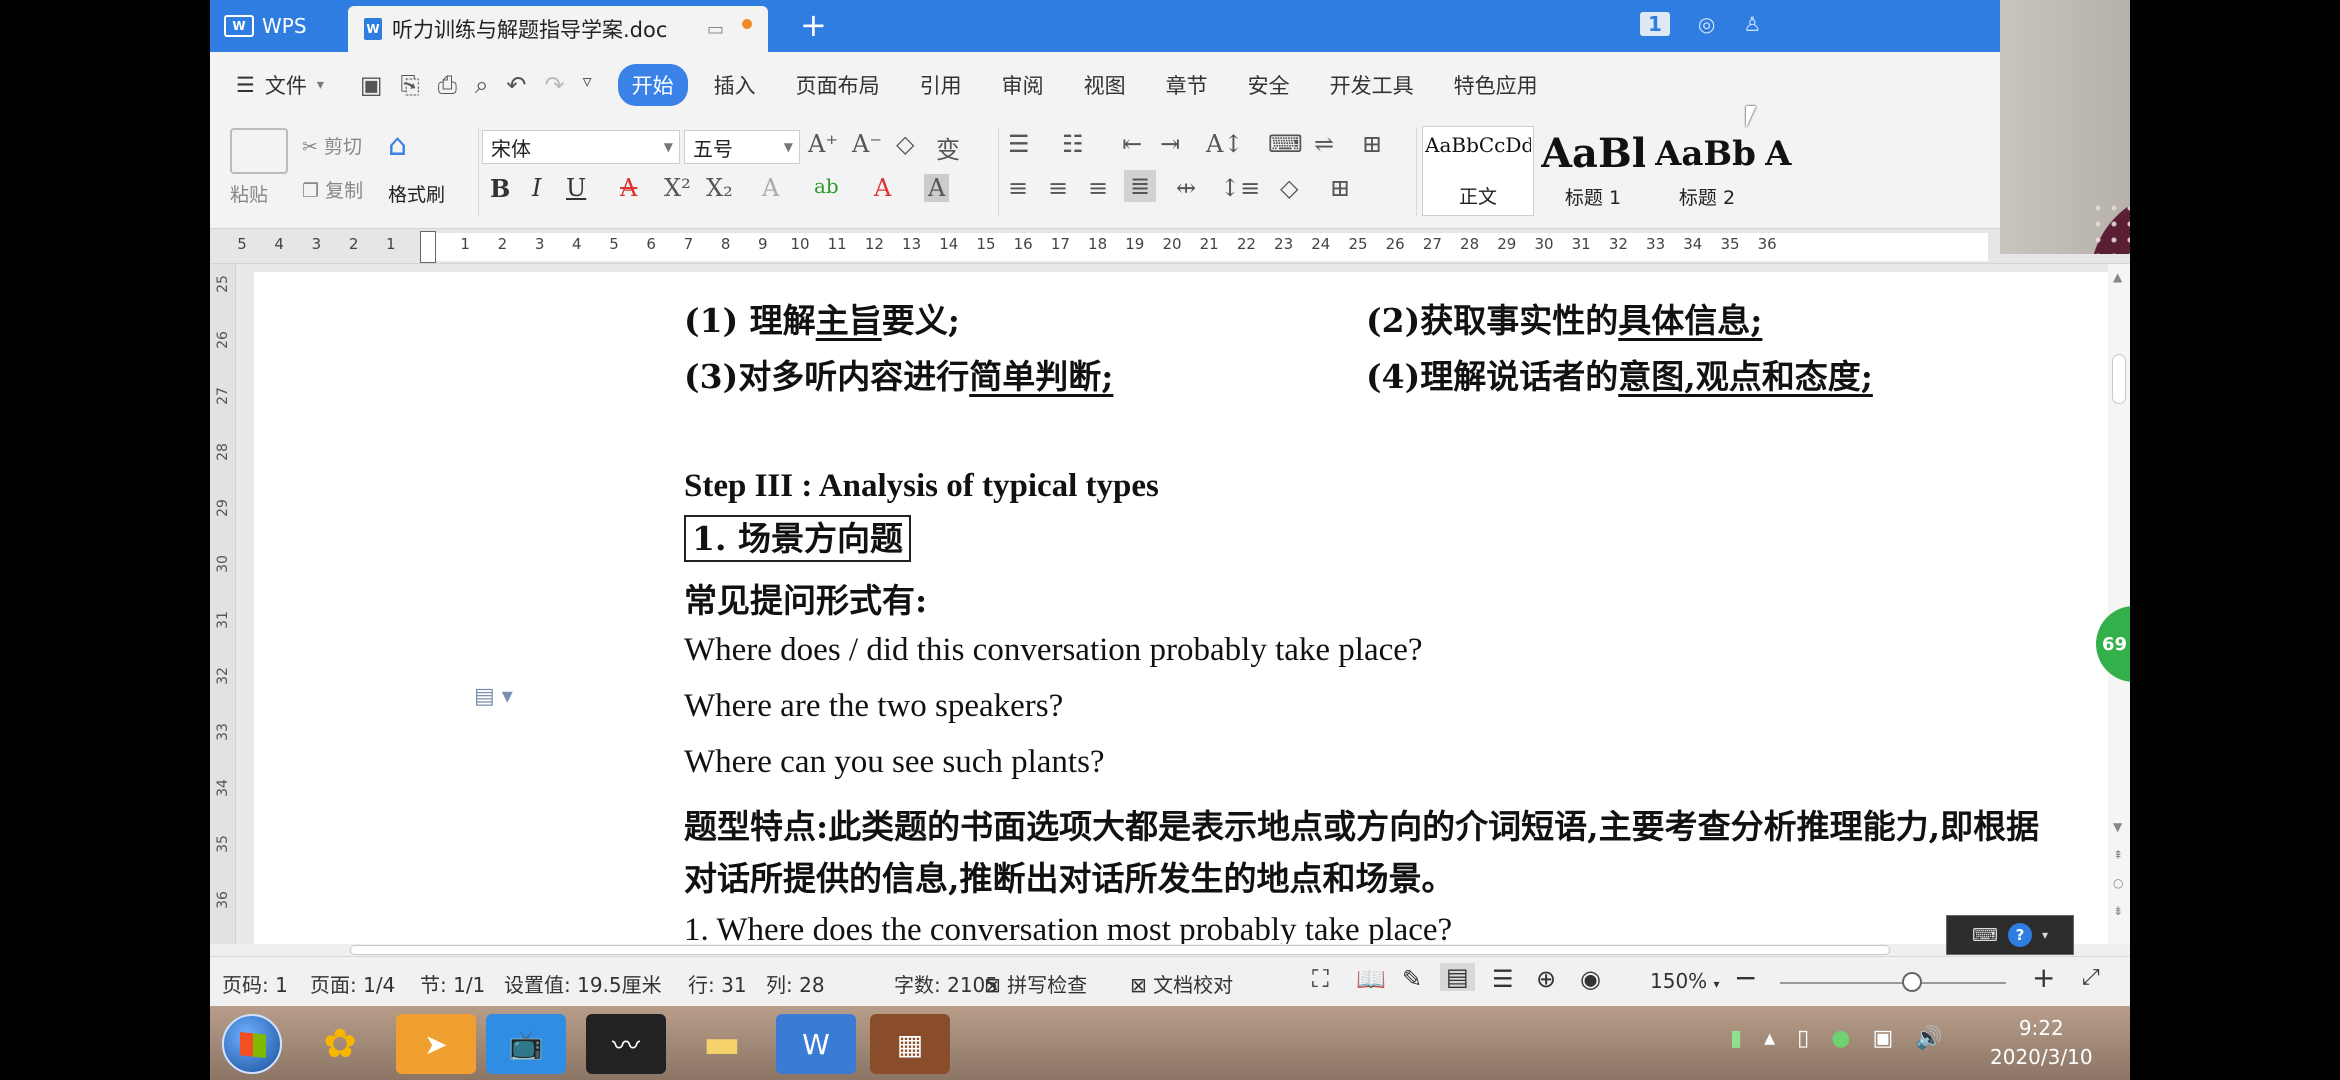 The width and height of the screenshot is (2340, 1080). Describe the element at coordinates (1840, 1038) in the screenshot. I see `app-tray-icon: ●` at that location.